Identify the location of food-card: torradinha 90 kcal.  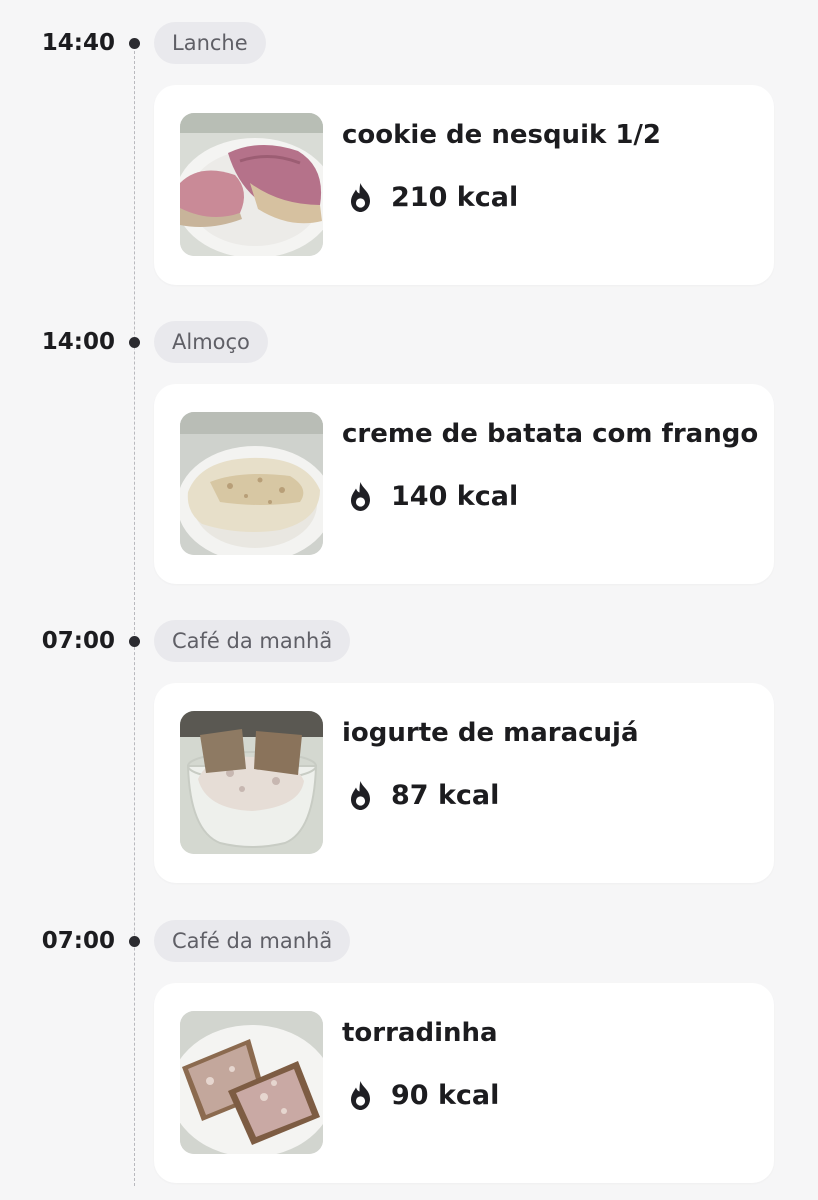
(464, 1083).